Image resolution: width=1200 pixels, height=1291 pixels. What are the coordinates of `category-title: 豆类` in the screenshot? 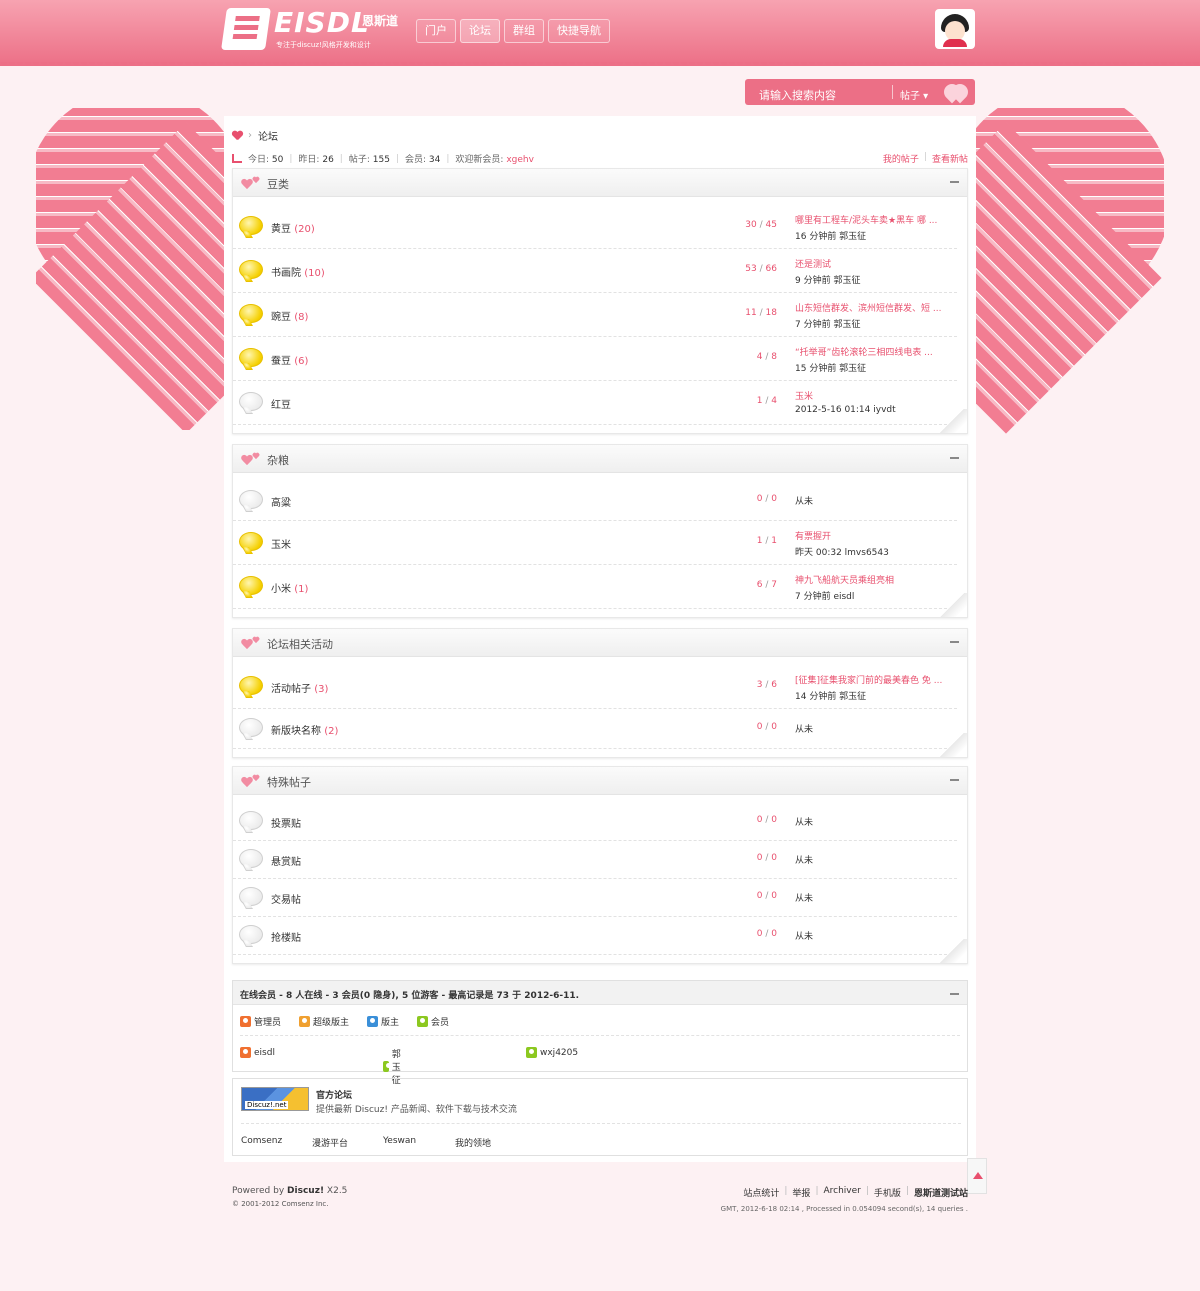 It's located at (278, 184).